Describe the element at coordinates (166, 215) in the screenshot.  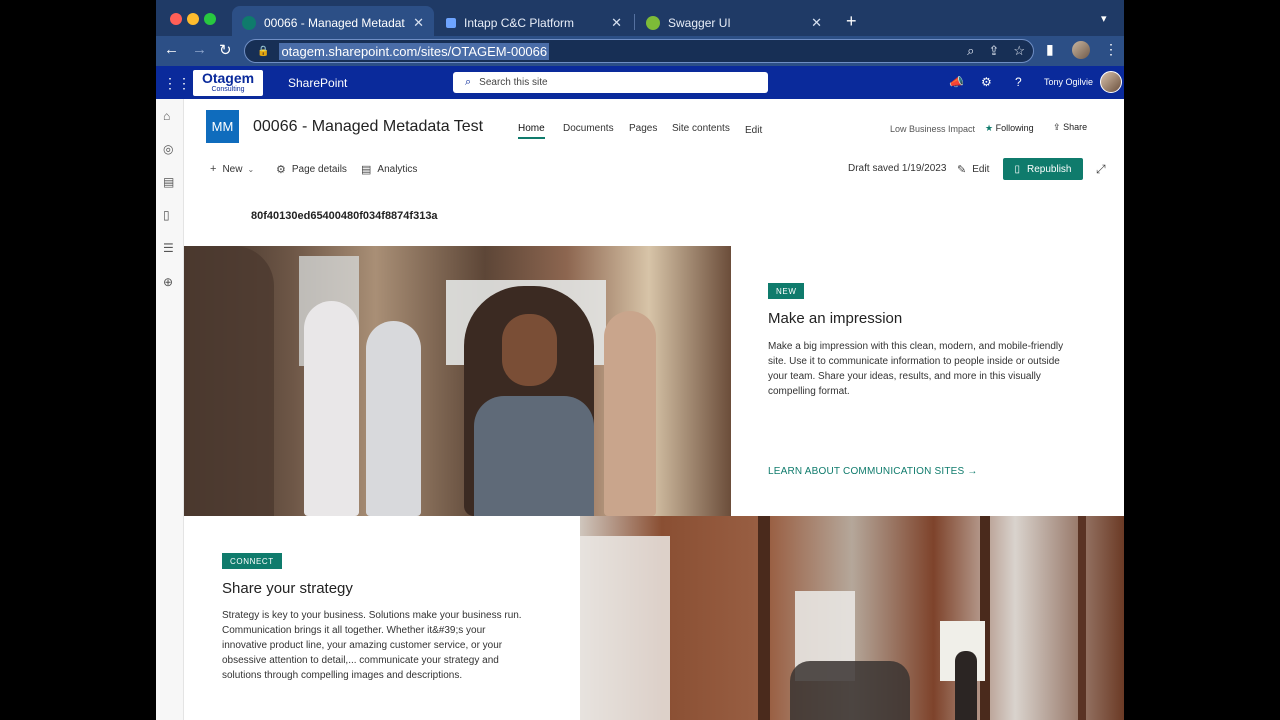
I see `document-icon: ▯` at that location.